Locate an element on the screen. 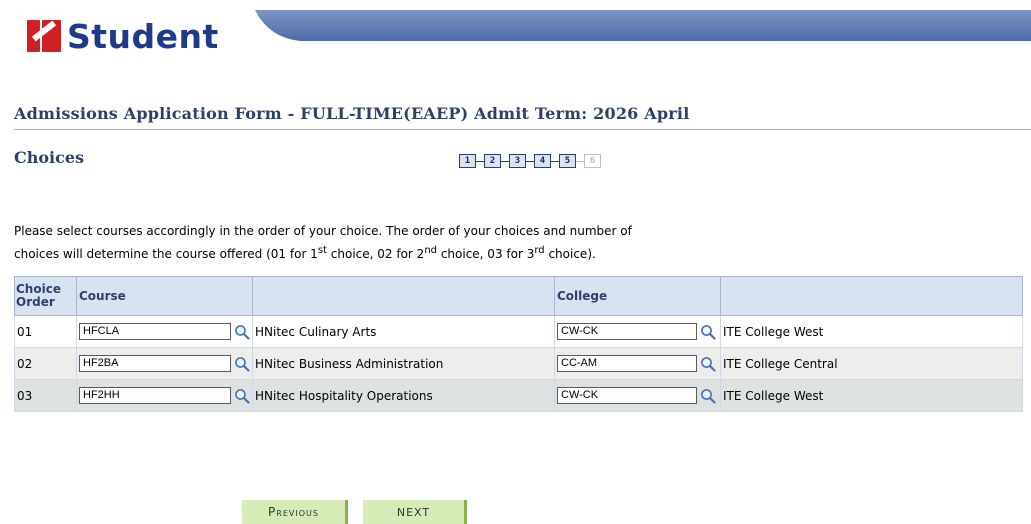 The height and width of the screenshot is (524, 1031). course-description-header is located at coordinates (403, 296).